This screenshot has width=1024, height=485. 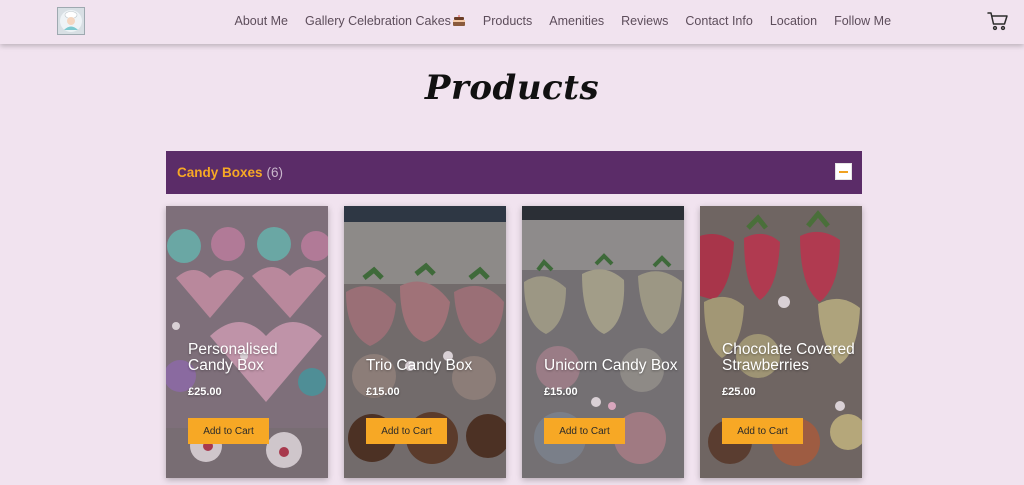 I want to click on logo, so click(x=71, y=21).